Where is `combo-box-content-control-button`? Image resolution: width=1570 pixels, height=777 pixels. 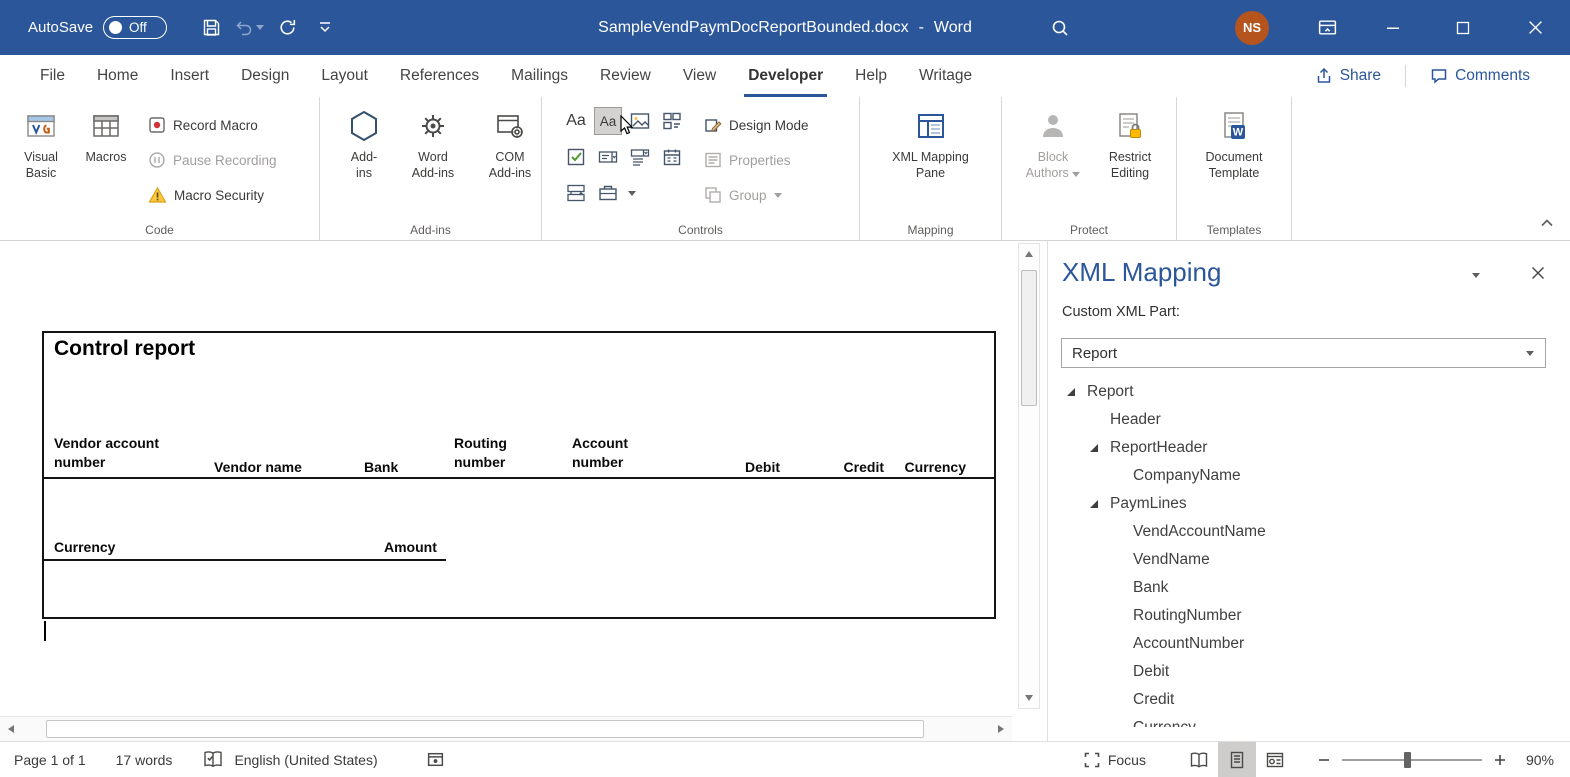
combo-box-content-control-button is located at coordinates (608, 157).